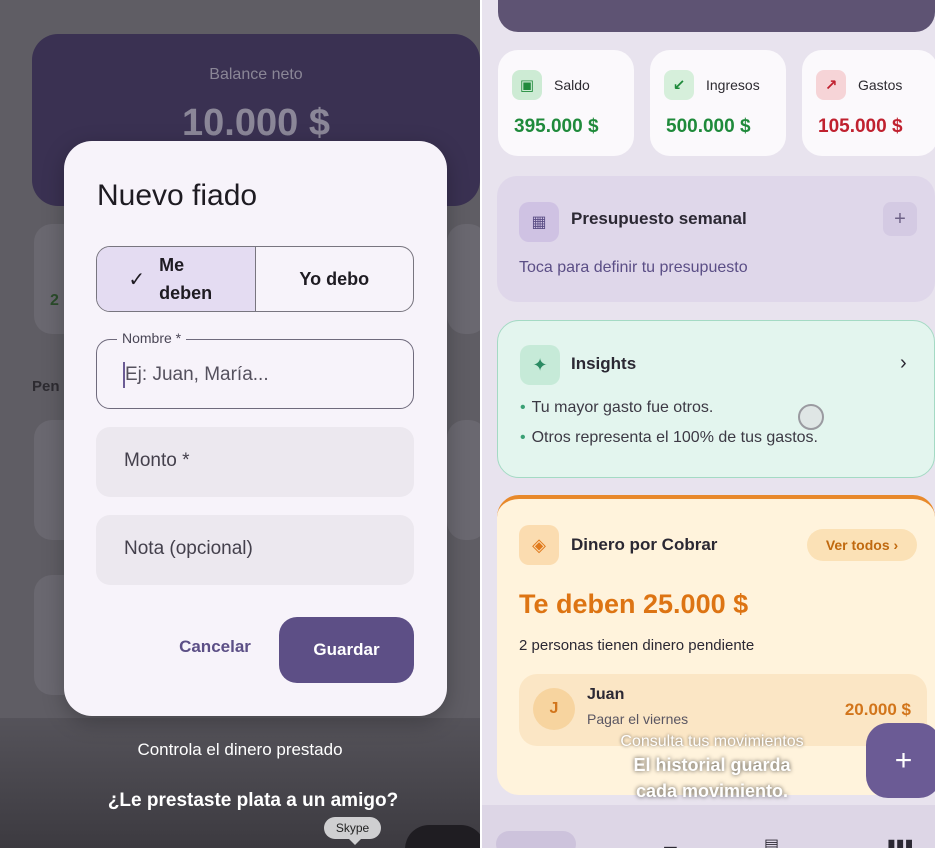  Describe the element at coordinates (606, 694) in the screenshot. I see `receivable-name: Juan` at that location.